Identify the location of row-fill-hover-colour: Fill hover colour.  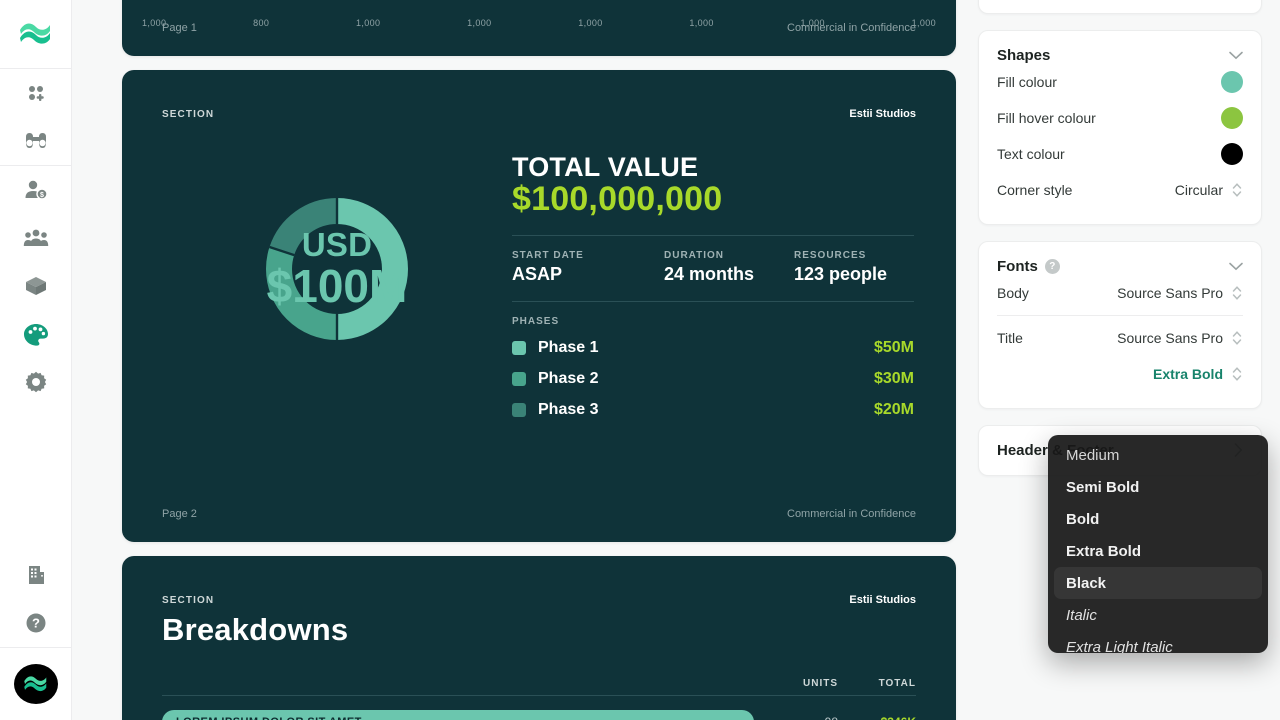
(1120, 118).